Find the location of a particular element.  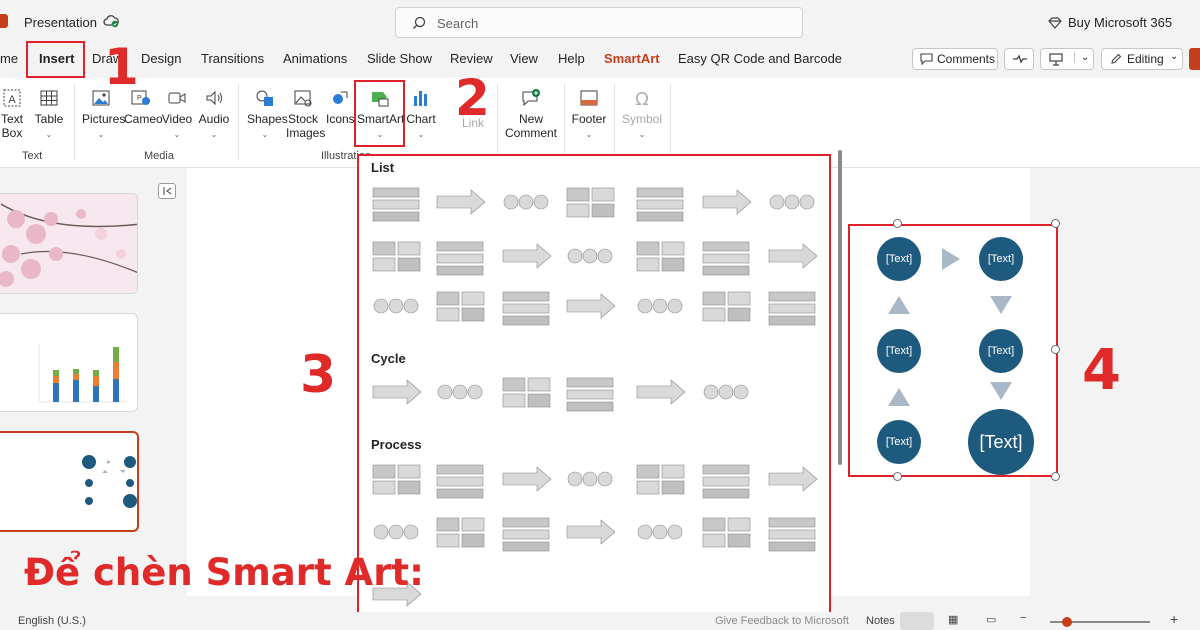

editing-mode-button: Editing ⌄ is located at coordinates (1142, 59).